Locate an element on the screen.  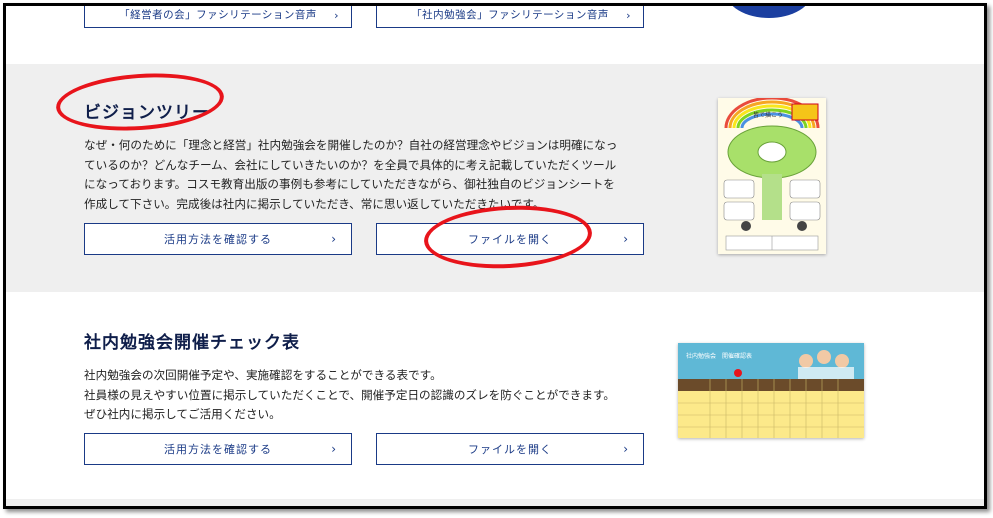
check-table-usage-button: 活用方法を確認する › is located at coordinates (218, 449).